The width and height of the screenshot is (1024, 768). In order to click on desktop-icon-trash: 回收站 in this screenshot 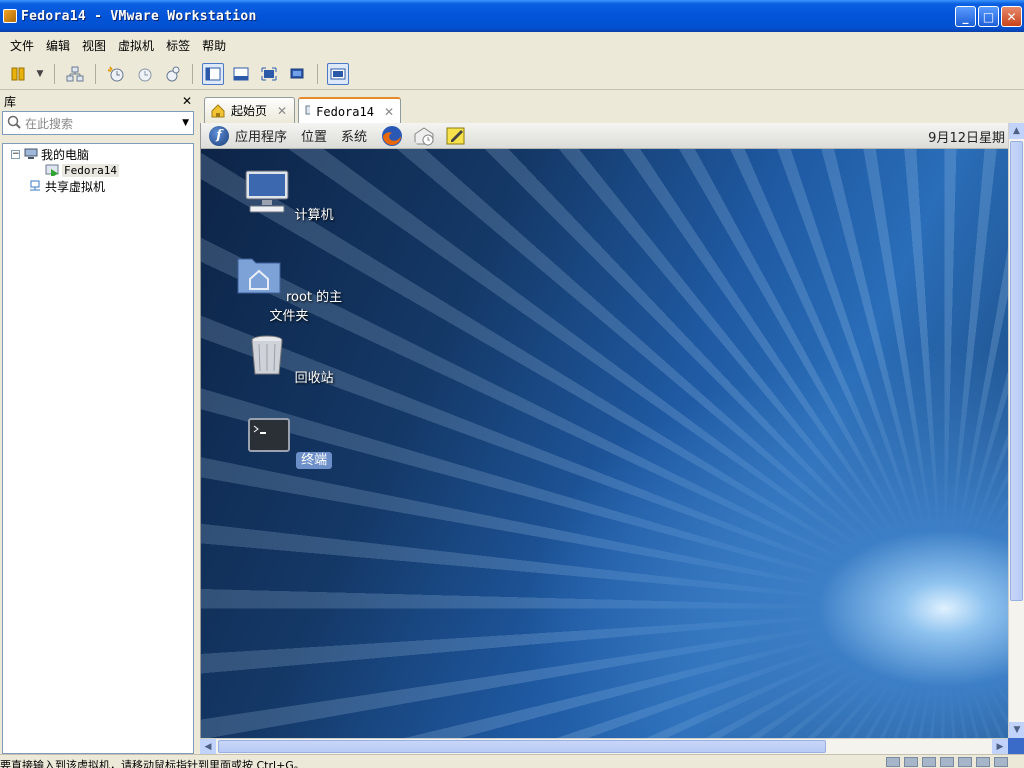, I will do `click(289, 359)`.